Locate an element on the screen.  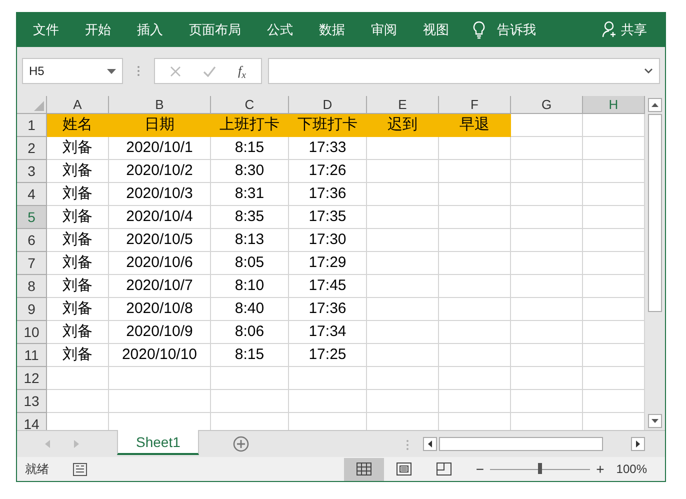
column-header: B is located at coordinates (160, 104).